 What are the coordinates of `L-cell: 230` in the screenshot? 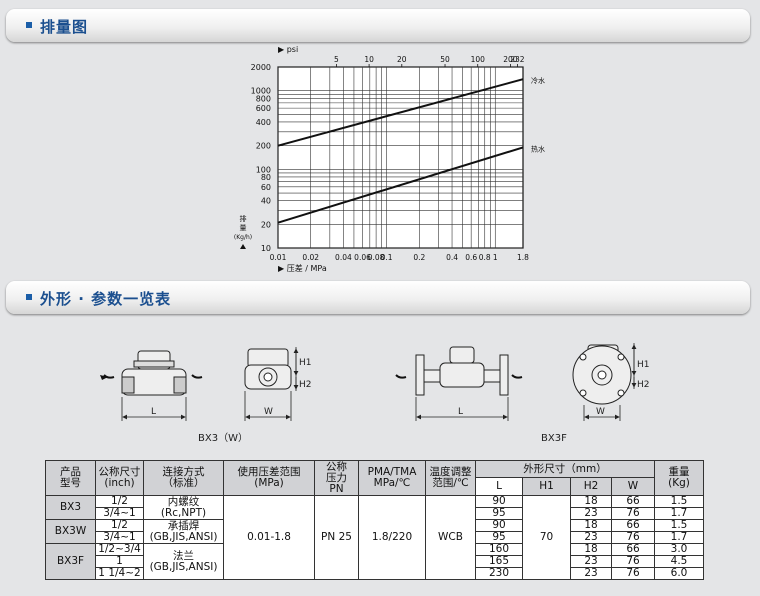 It's located at (499, 573).